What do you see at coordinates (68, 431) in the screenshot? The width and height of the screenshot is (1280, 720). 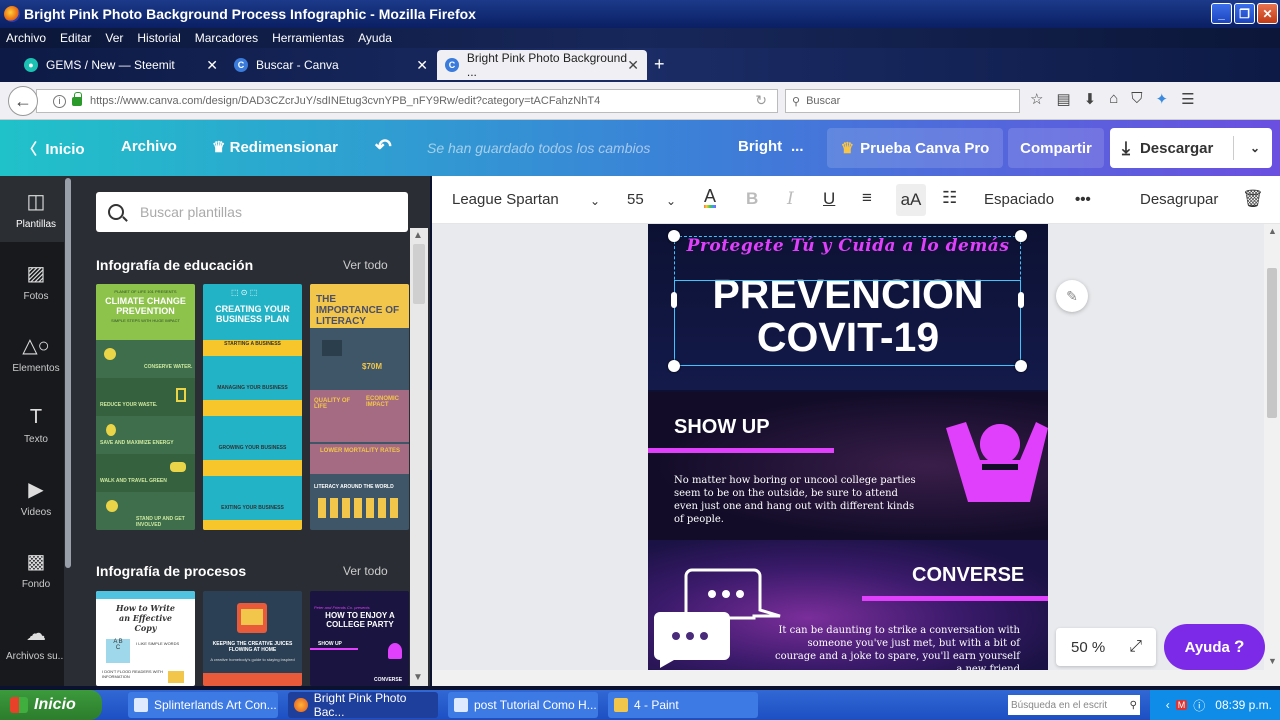 I see `rail-scrollbar` at bounding box center [68, 431].